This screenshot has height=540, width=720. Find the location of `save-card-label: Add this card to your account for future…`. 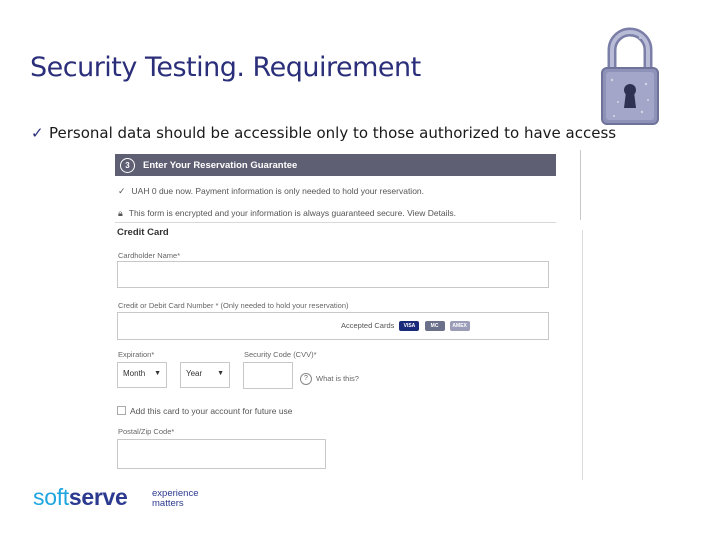

save-card-label: Add this card to your account for future… is located at coordinates (211, 411).